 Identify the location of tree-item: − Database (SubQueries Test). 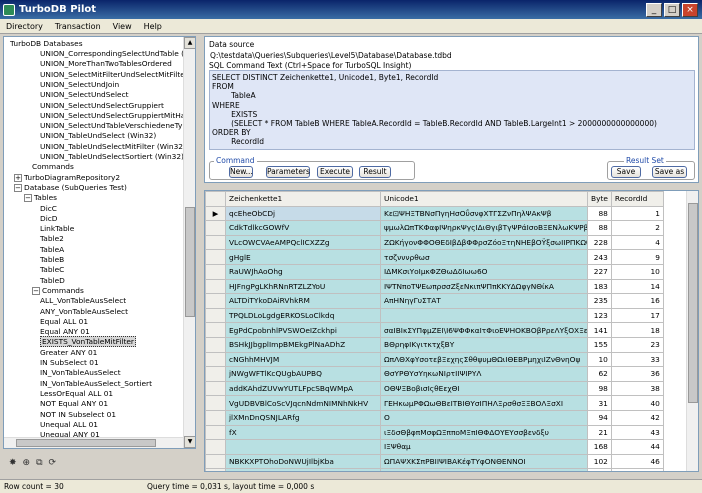
(70, 188).